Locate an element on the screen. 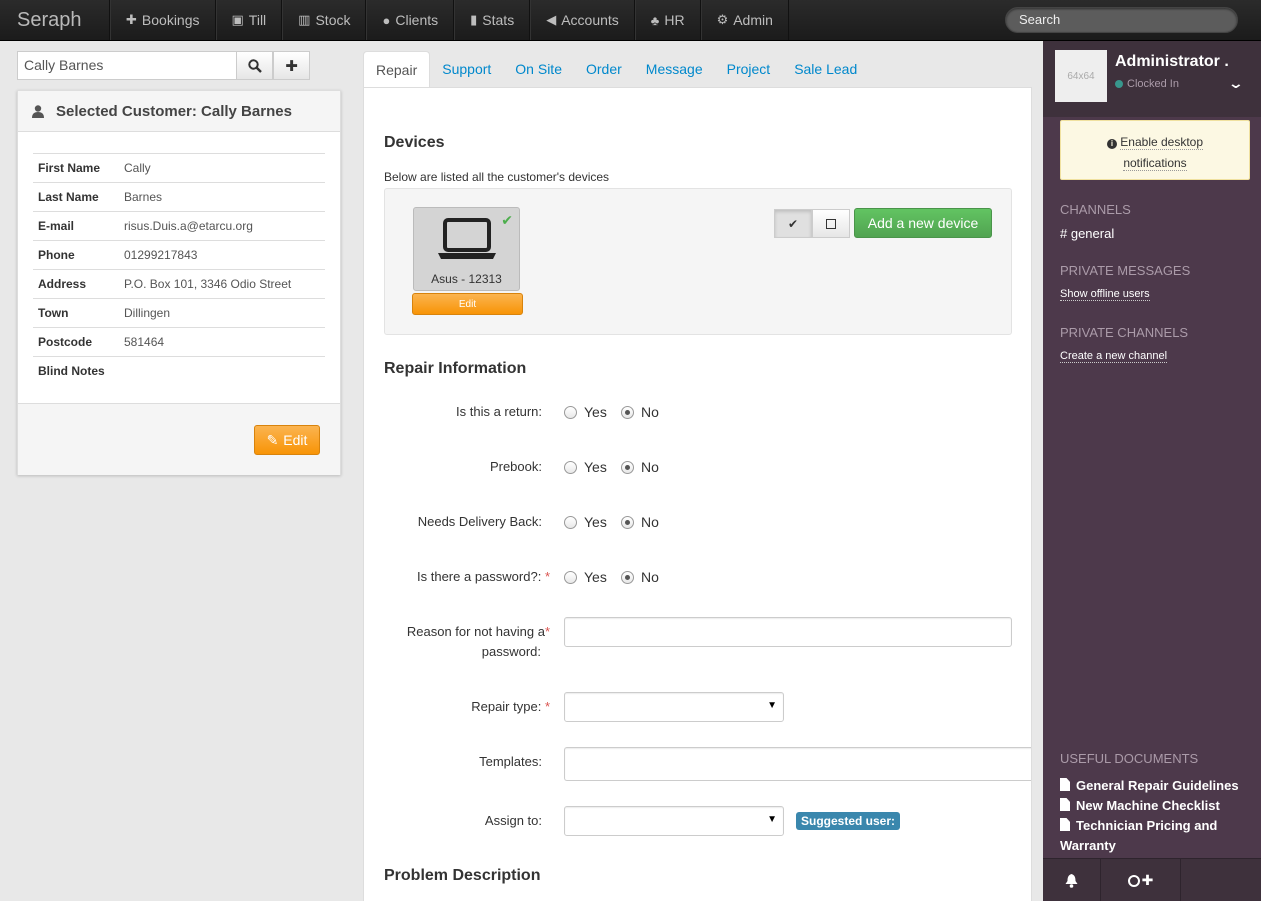  document-link: Technician Pricing and Warranty is located at coordinates (1155, 836).